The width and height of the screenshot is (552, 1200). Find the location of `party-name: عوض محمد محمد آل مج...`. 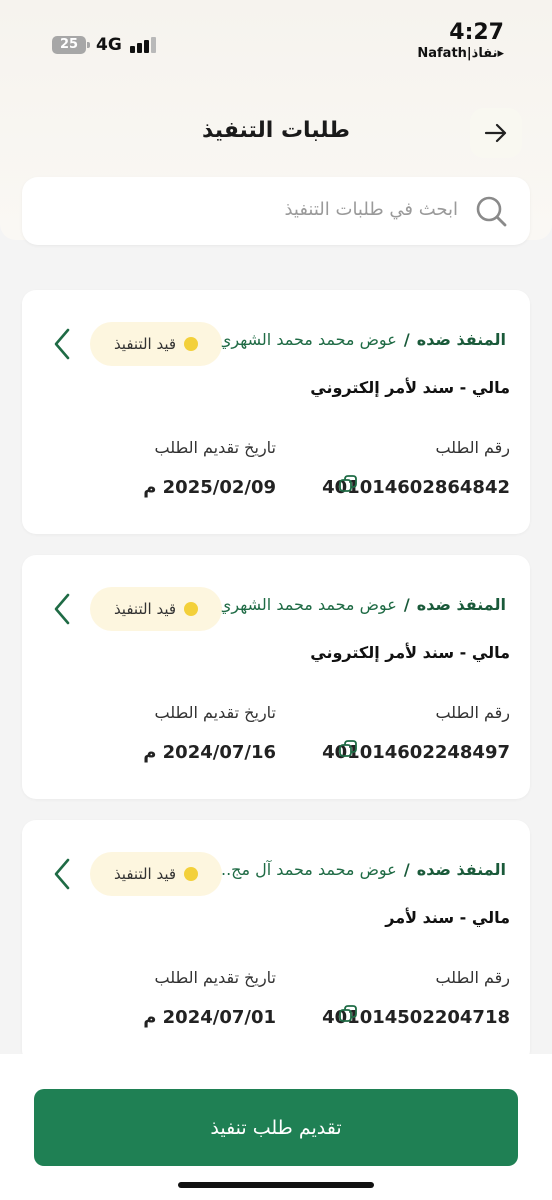

party-name: عوض محمد محمد آل مج... is located at coordinates (306, 869).